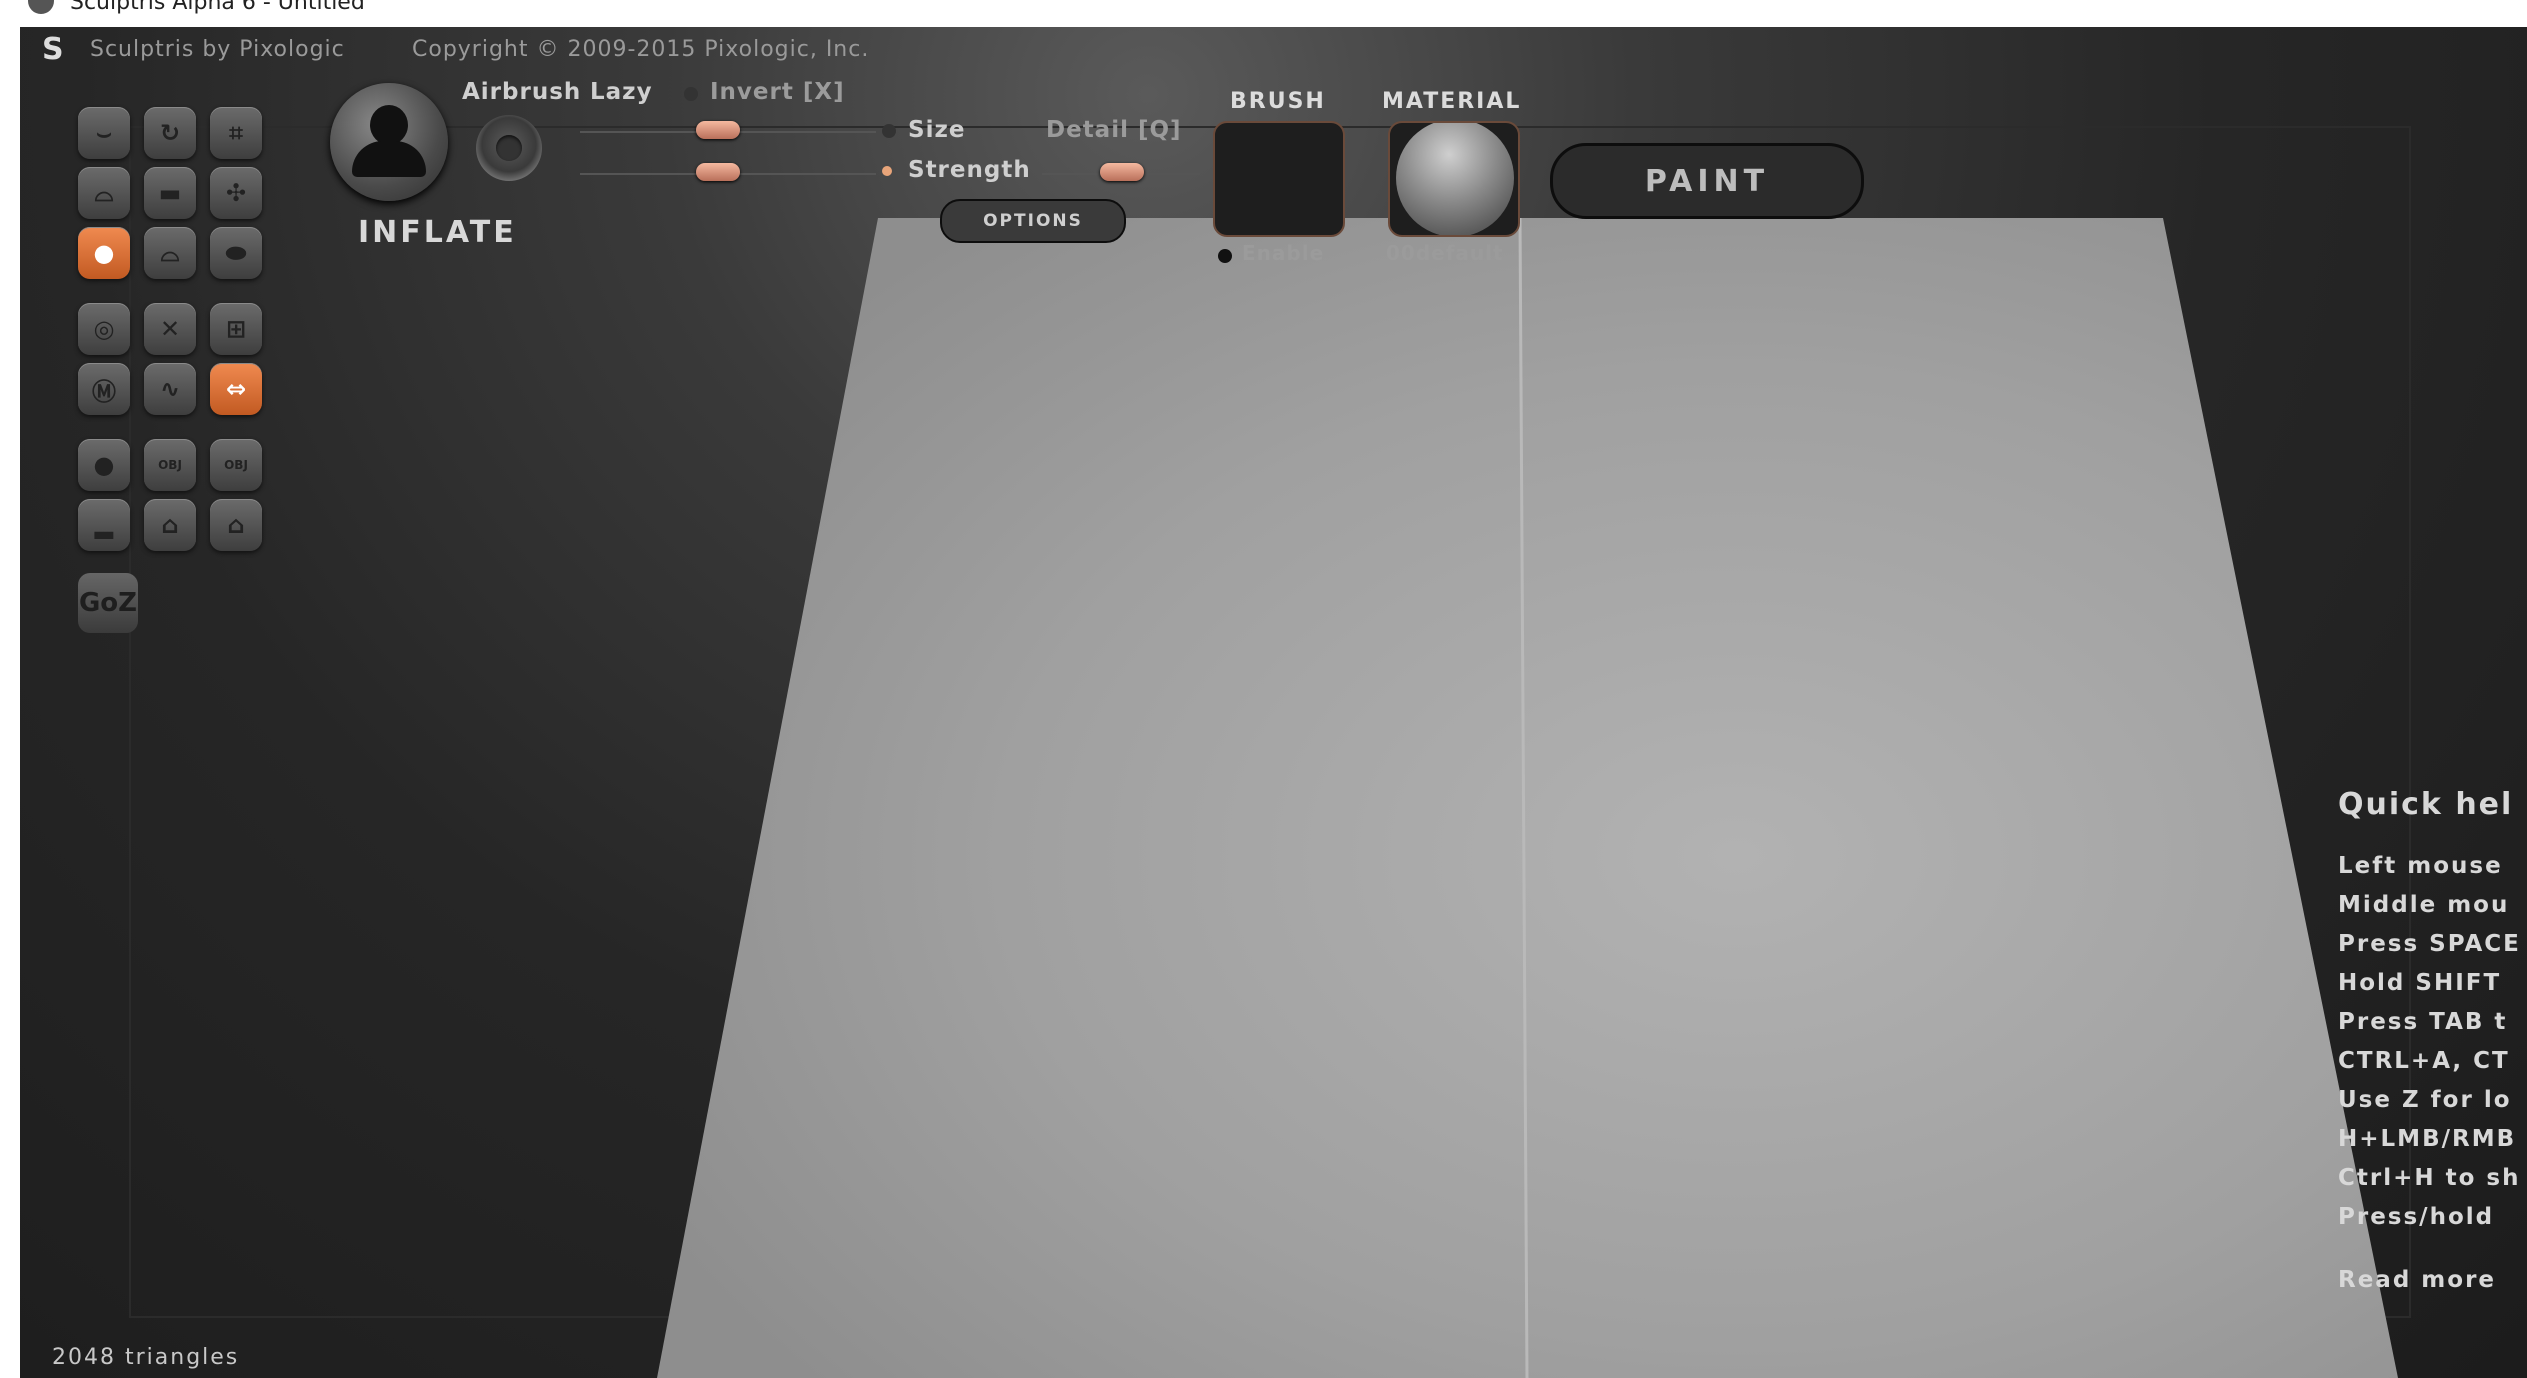  Describe the element at coordinates (889, 131) in the screenshot. I see `size-toggle-dot` at that location.